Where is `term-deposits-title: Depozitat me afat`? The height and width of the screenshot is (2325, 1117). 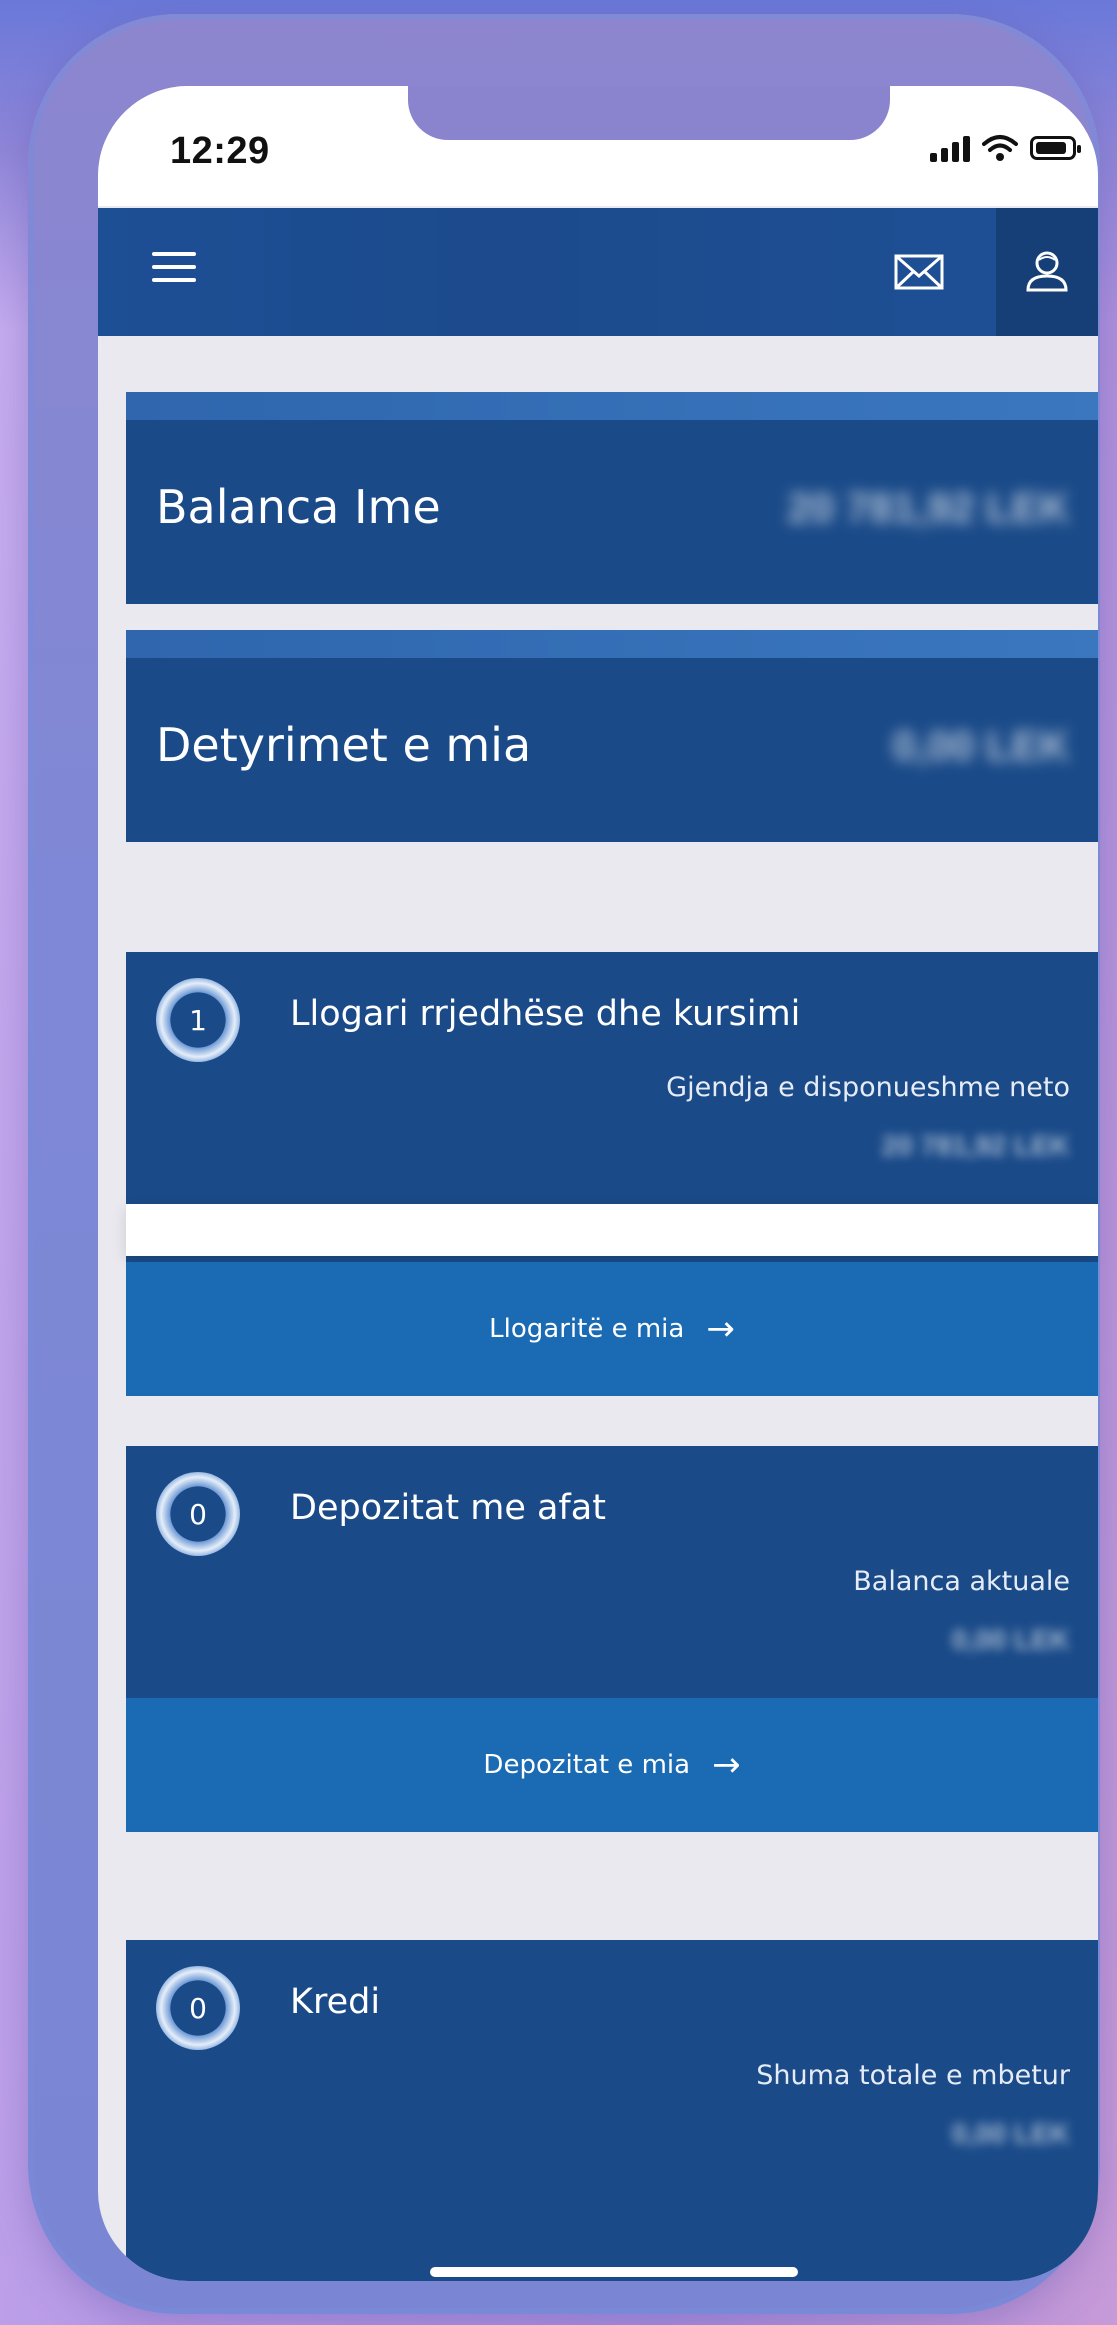
term-deposits-title: Depozitat me afat is located at coordinates (448, 1508).